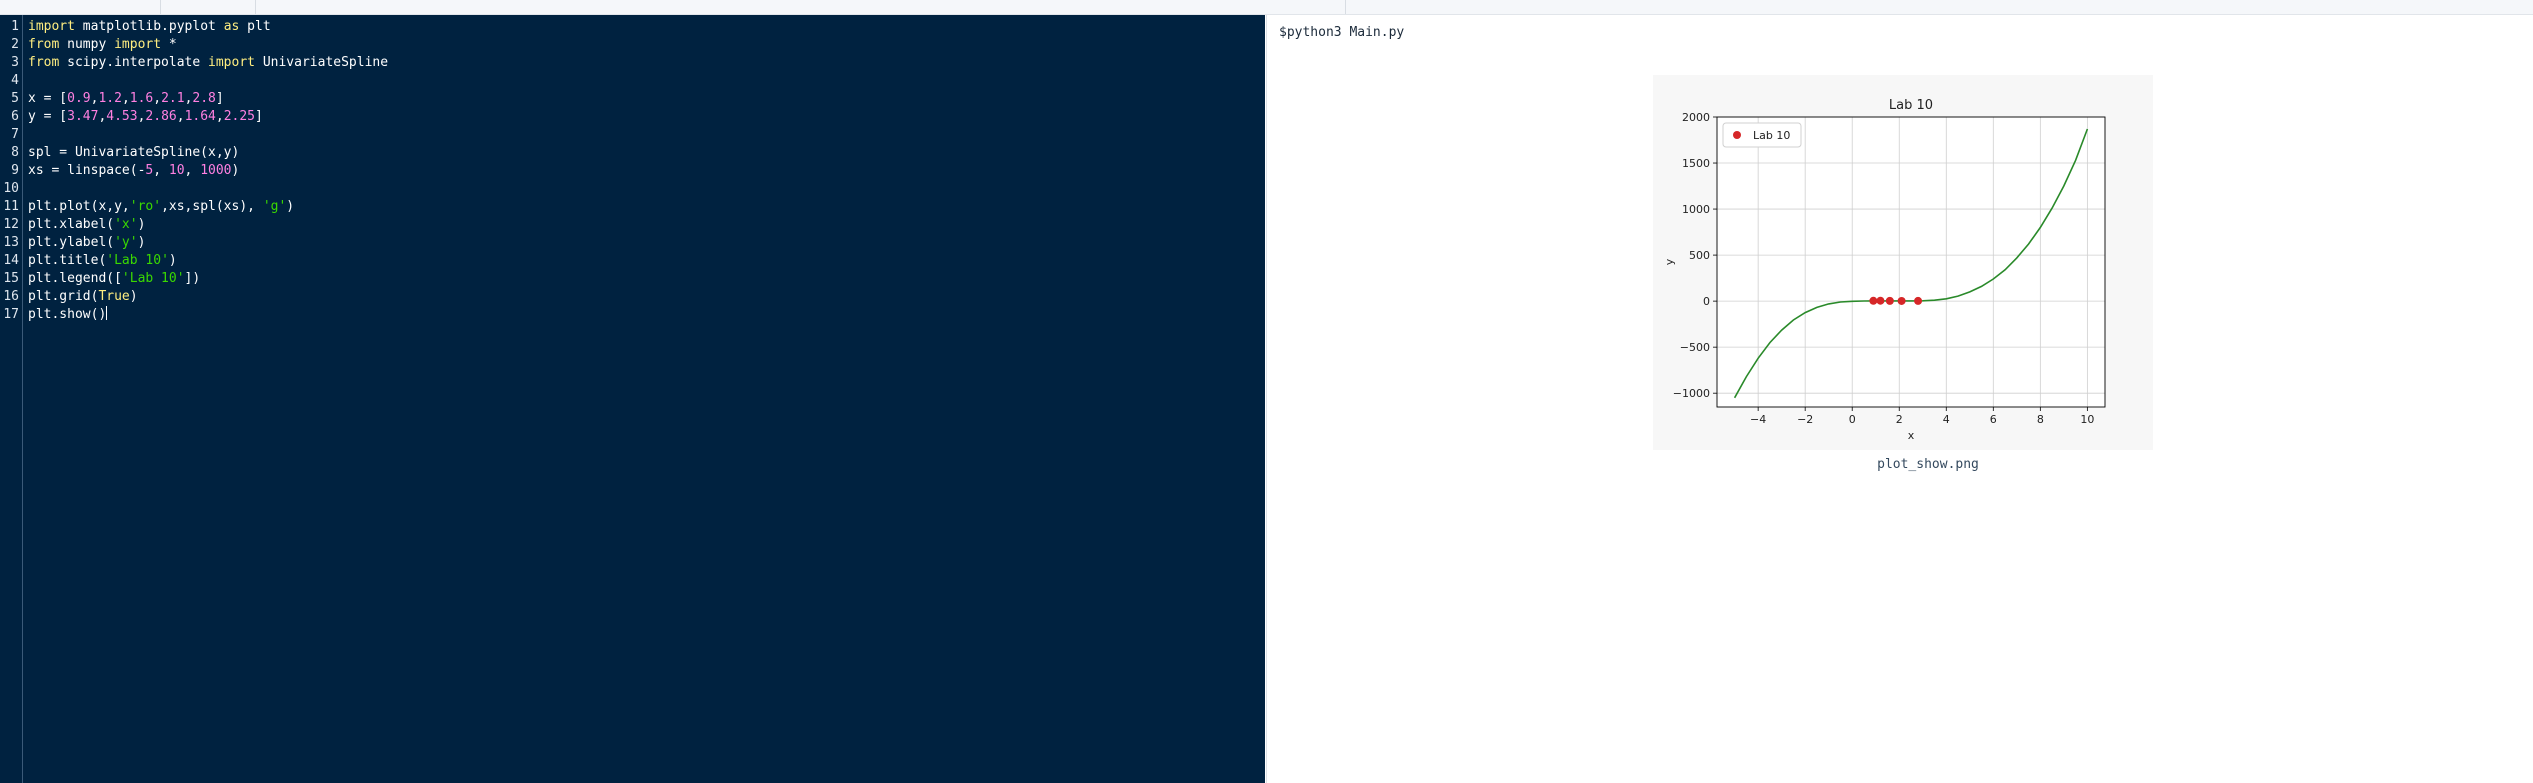 The image size is (2533, 783). What do you see at coordinates (15, 26) in the screenshot?
I see `line-number: 1` at bounding box center [15, 26].